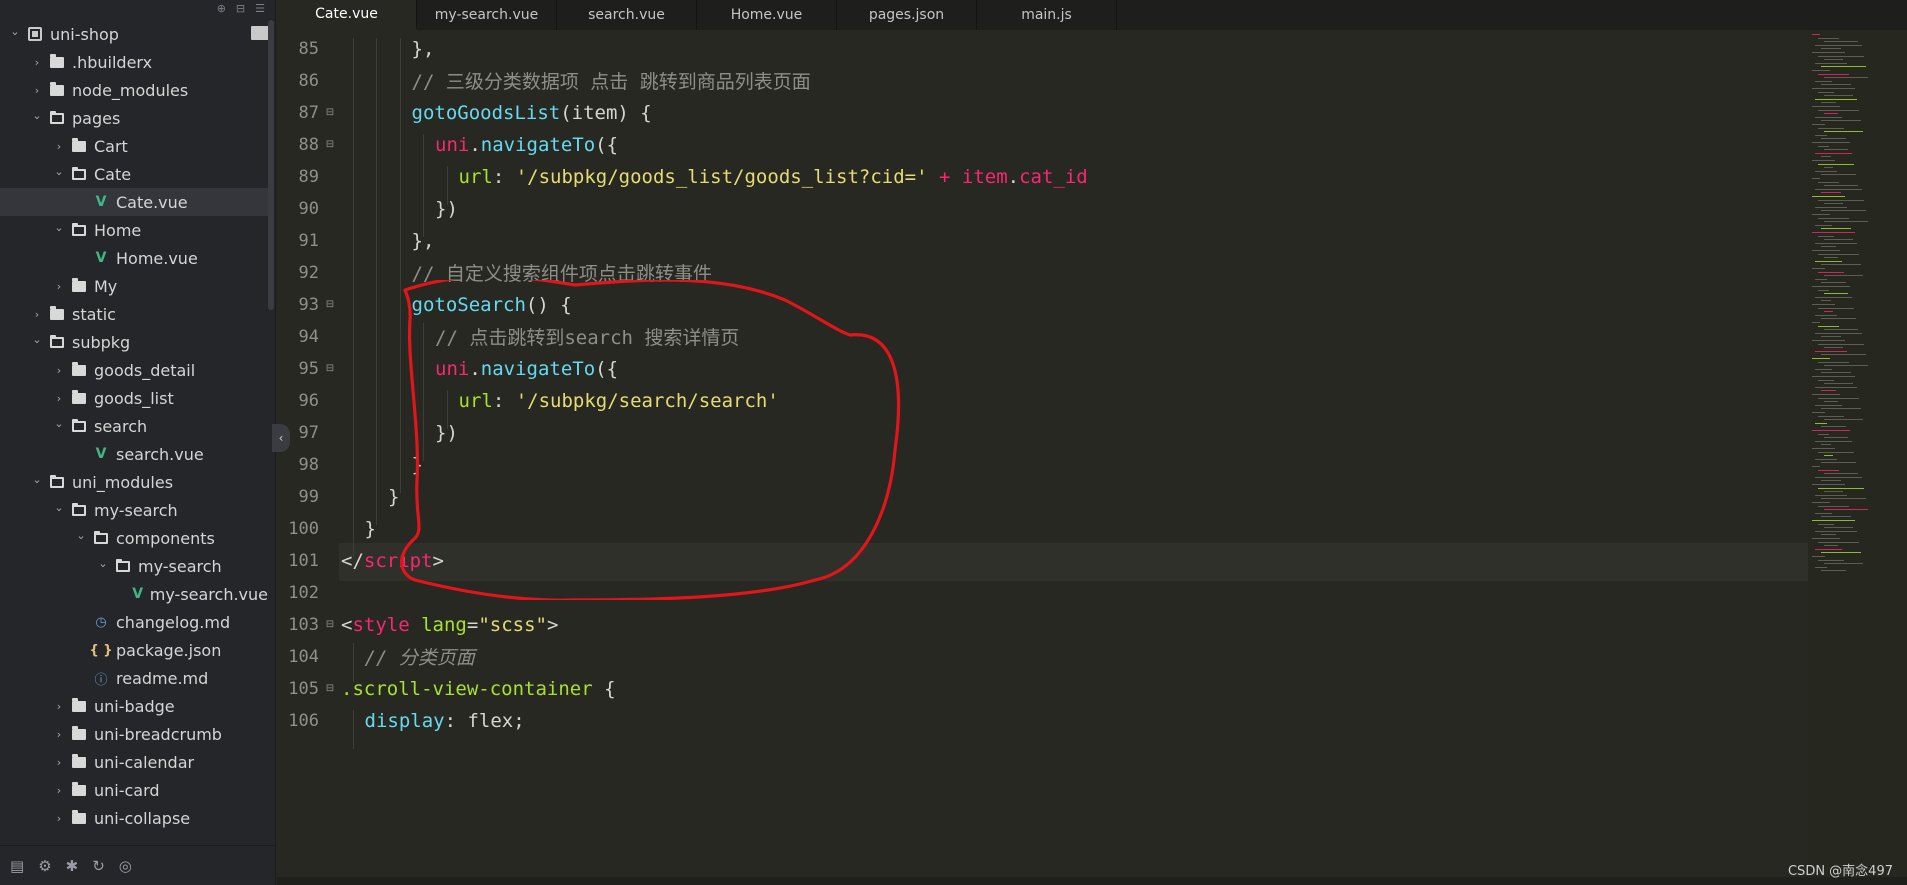  Describe the element at coordinates (134, 370) in the screenshot. I see `tree-item: › goods_detail` at that location.